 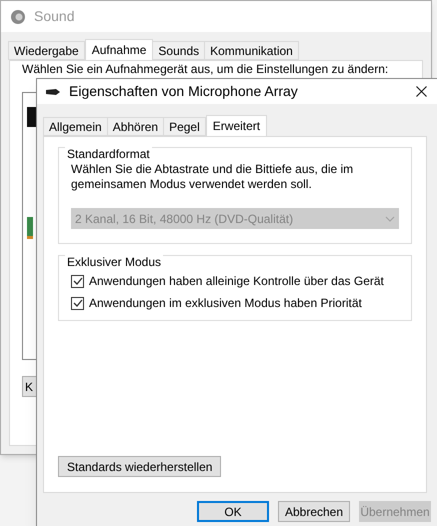 I want to click on tab: Abhören, so click(x=135, y=126).